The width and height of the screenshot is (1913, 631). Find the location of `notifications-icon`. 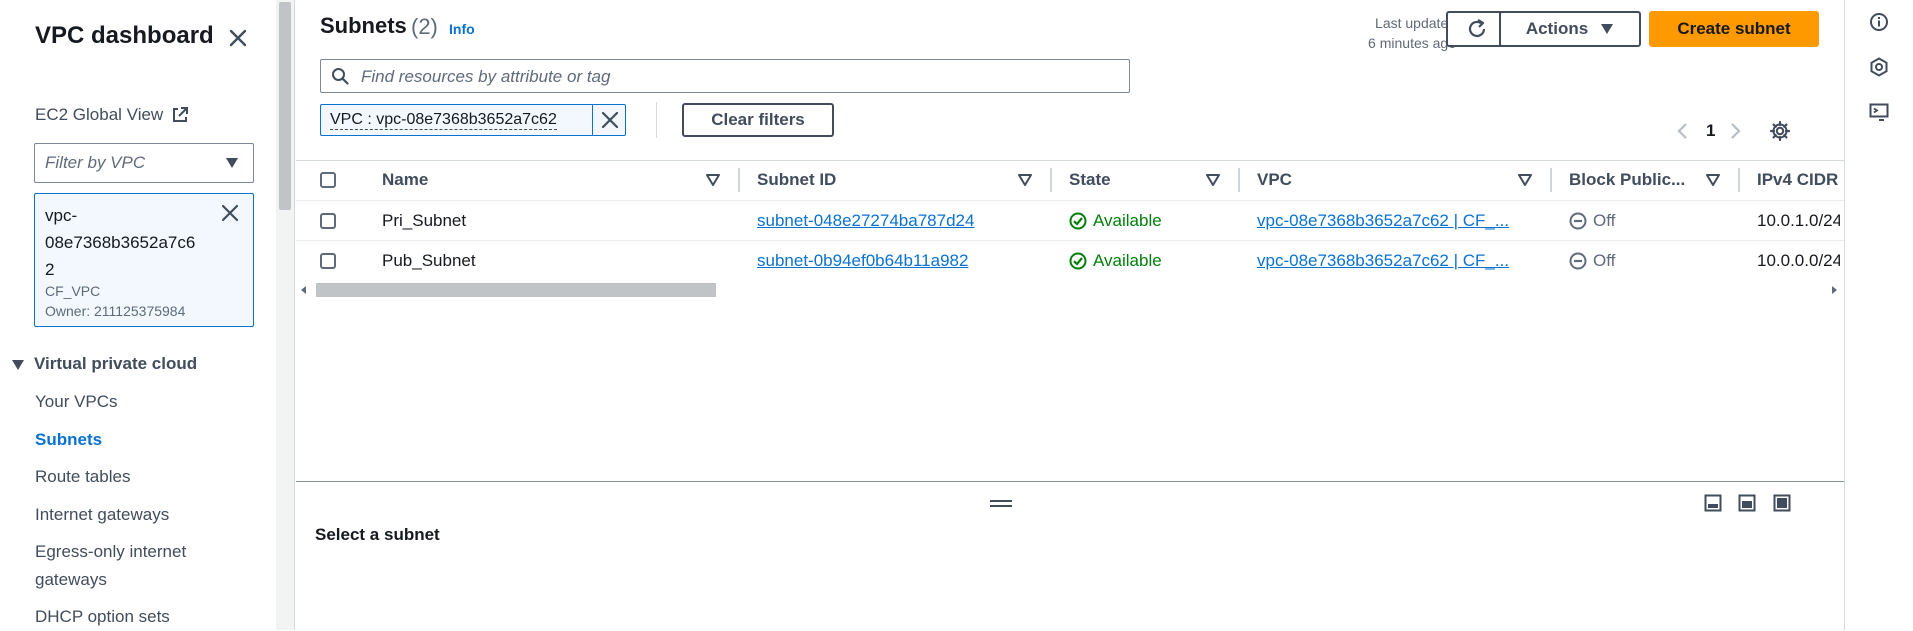

notifications-icon is located at coordinates (1879, 112).